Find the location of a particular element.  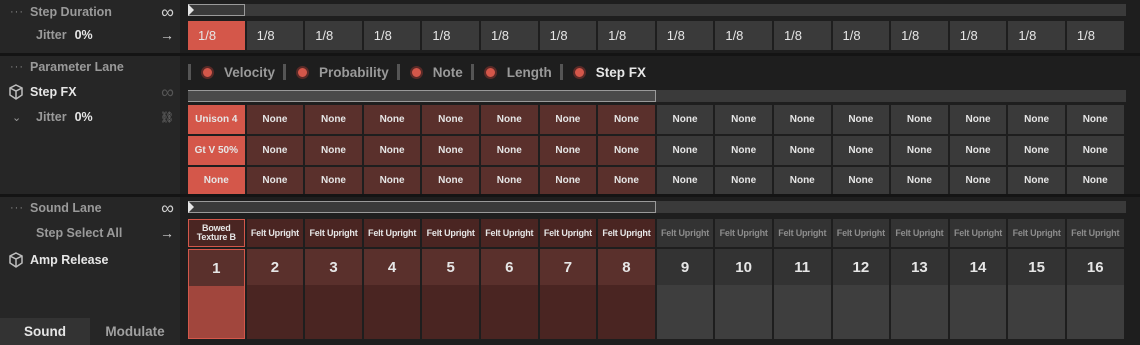

step-pad: 5 is located at coordinates (450, 294).